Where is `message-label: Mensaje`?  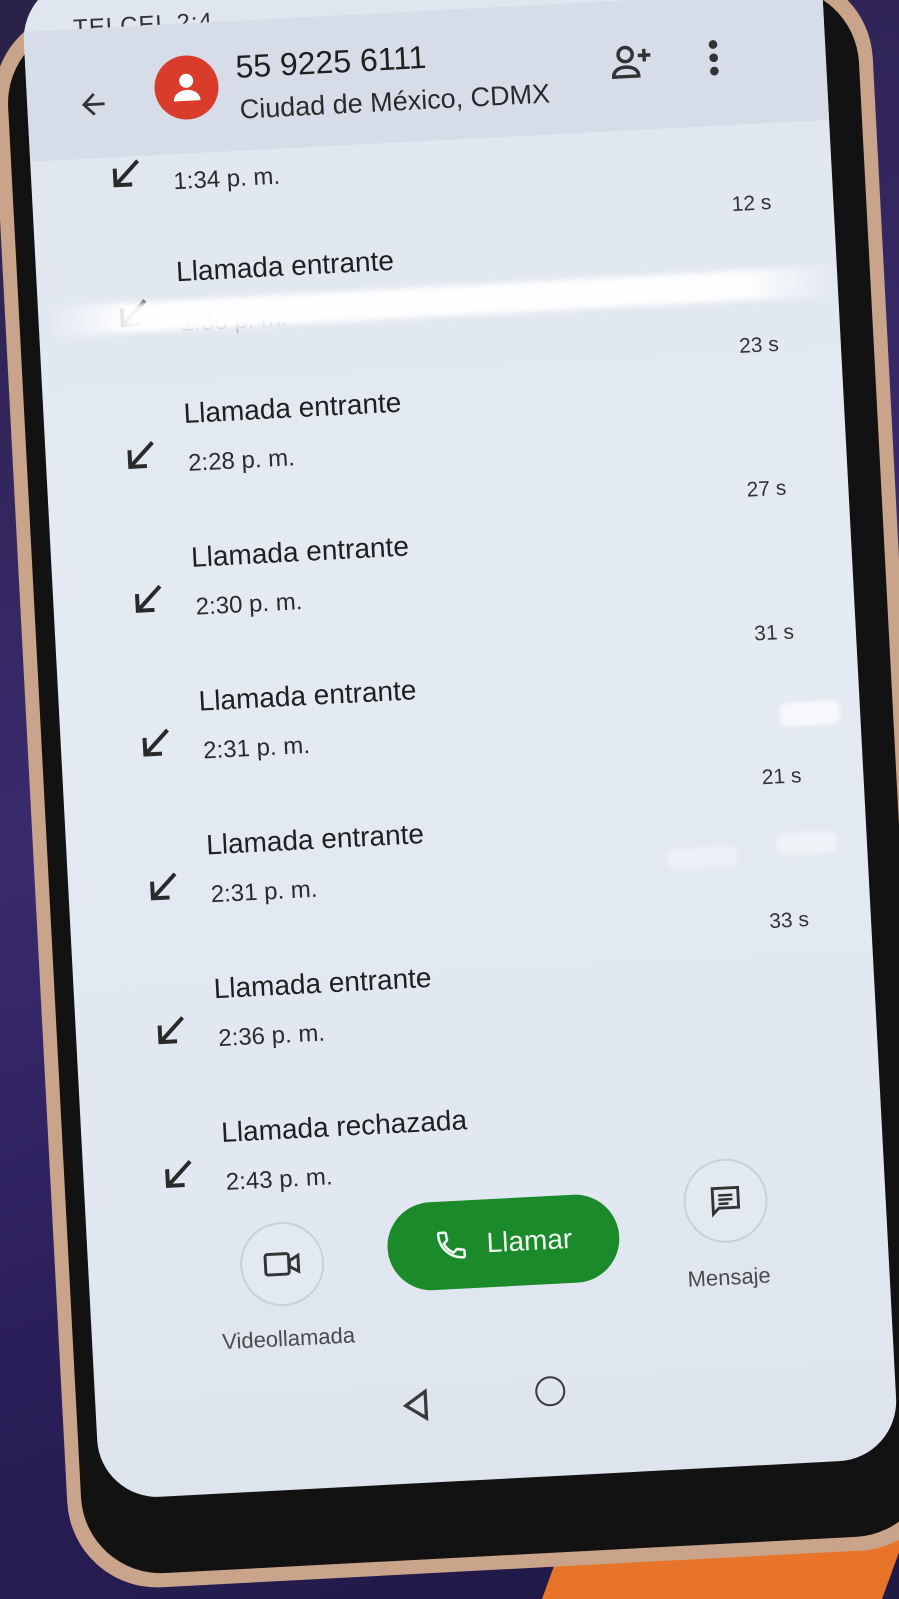 message-label: Mensaje is located at coordinates (729, 1277).